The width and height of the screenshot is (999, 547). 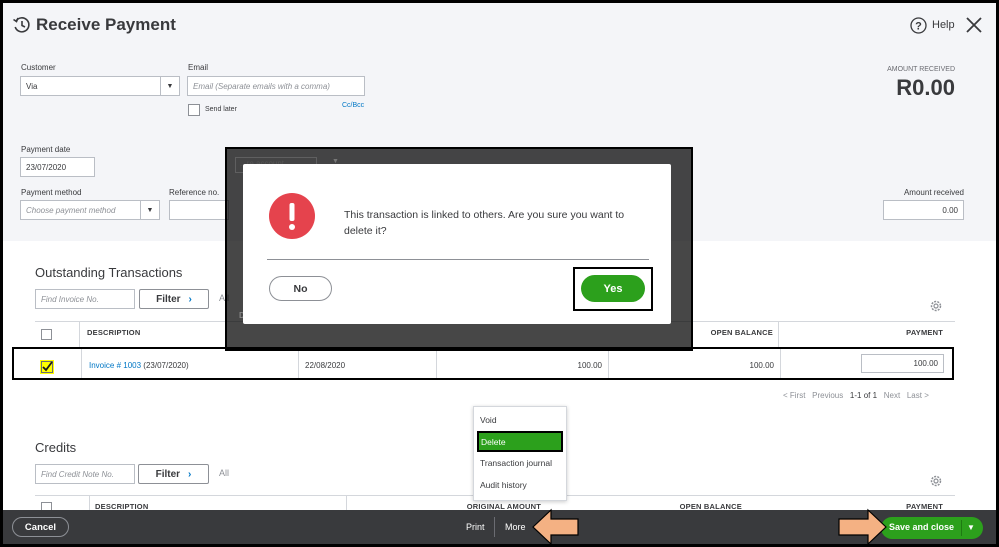 I want to click on payment-date-field: 23/07/2020, so click(x=57, y=167).